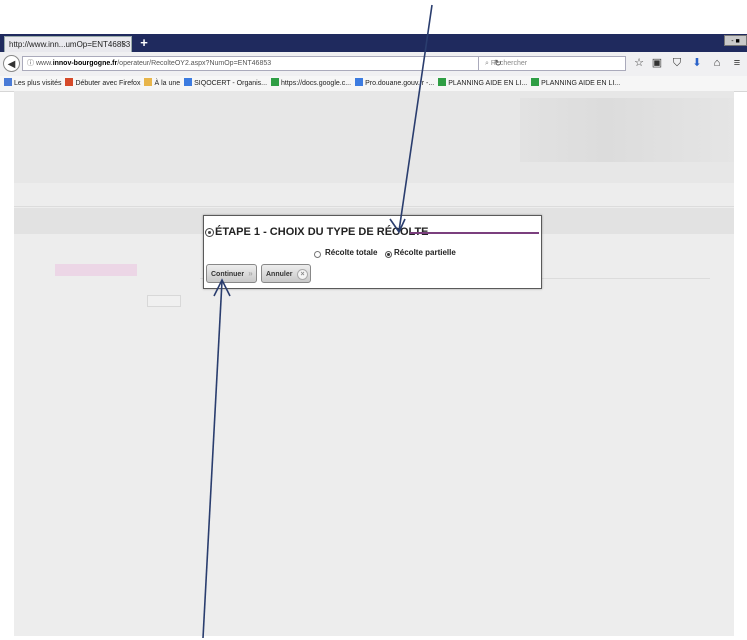 This screenshot has width=747, height=640. I want to click on radio-partial-harvest-label: Récolte partielle, so click(425, 252).